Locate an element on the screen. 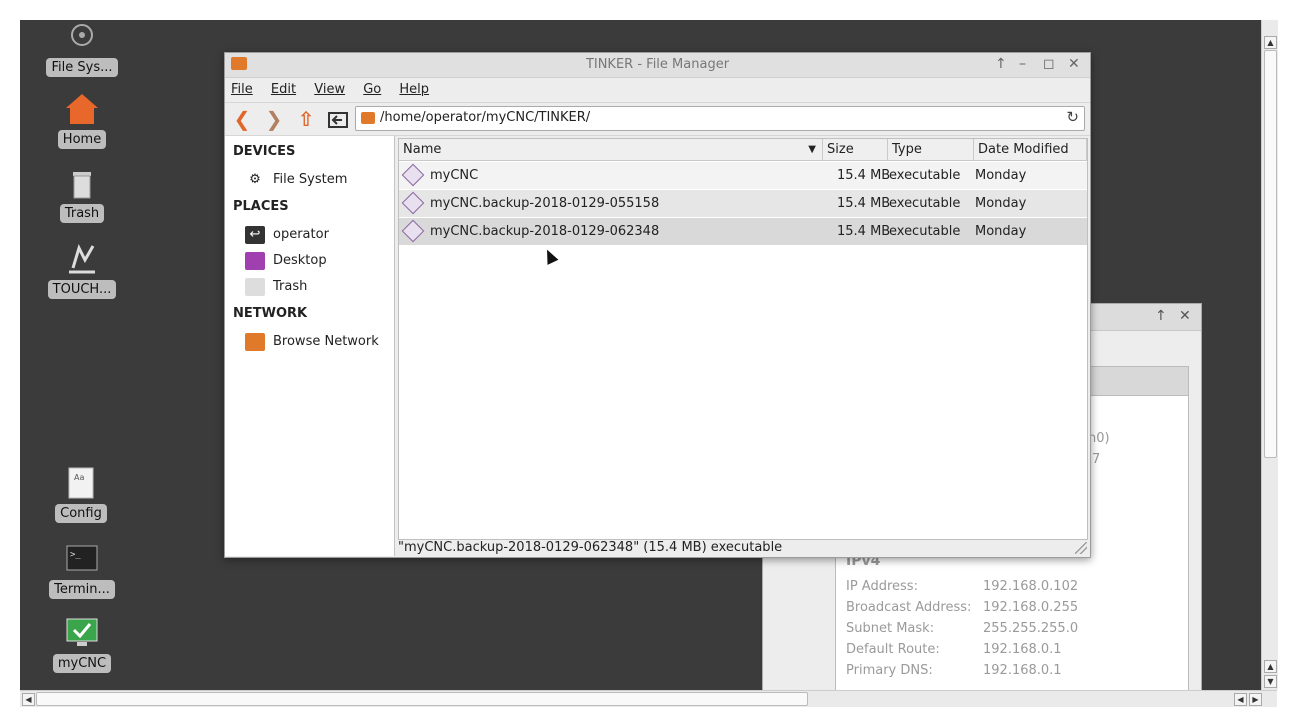 Image resolution: width=1297 pixels, height=727 pixels. back-icon: ❮ is located at coordinates (242, 119).